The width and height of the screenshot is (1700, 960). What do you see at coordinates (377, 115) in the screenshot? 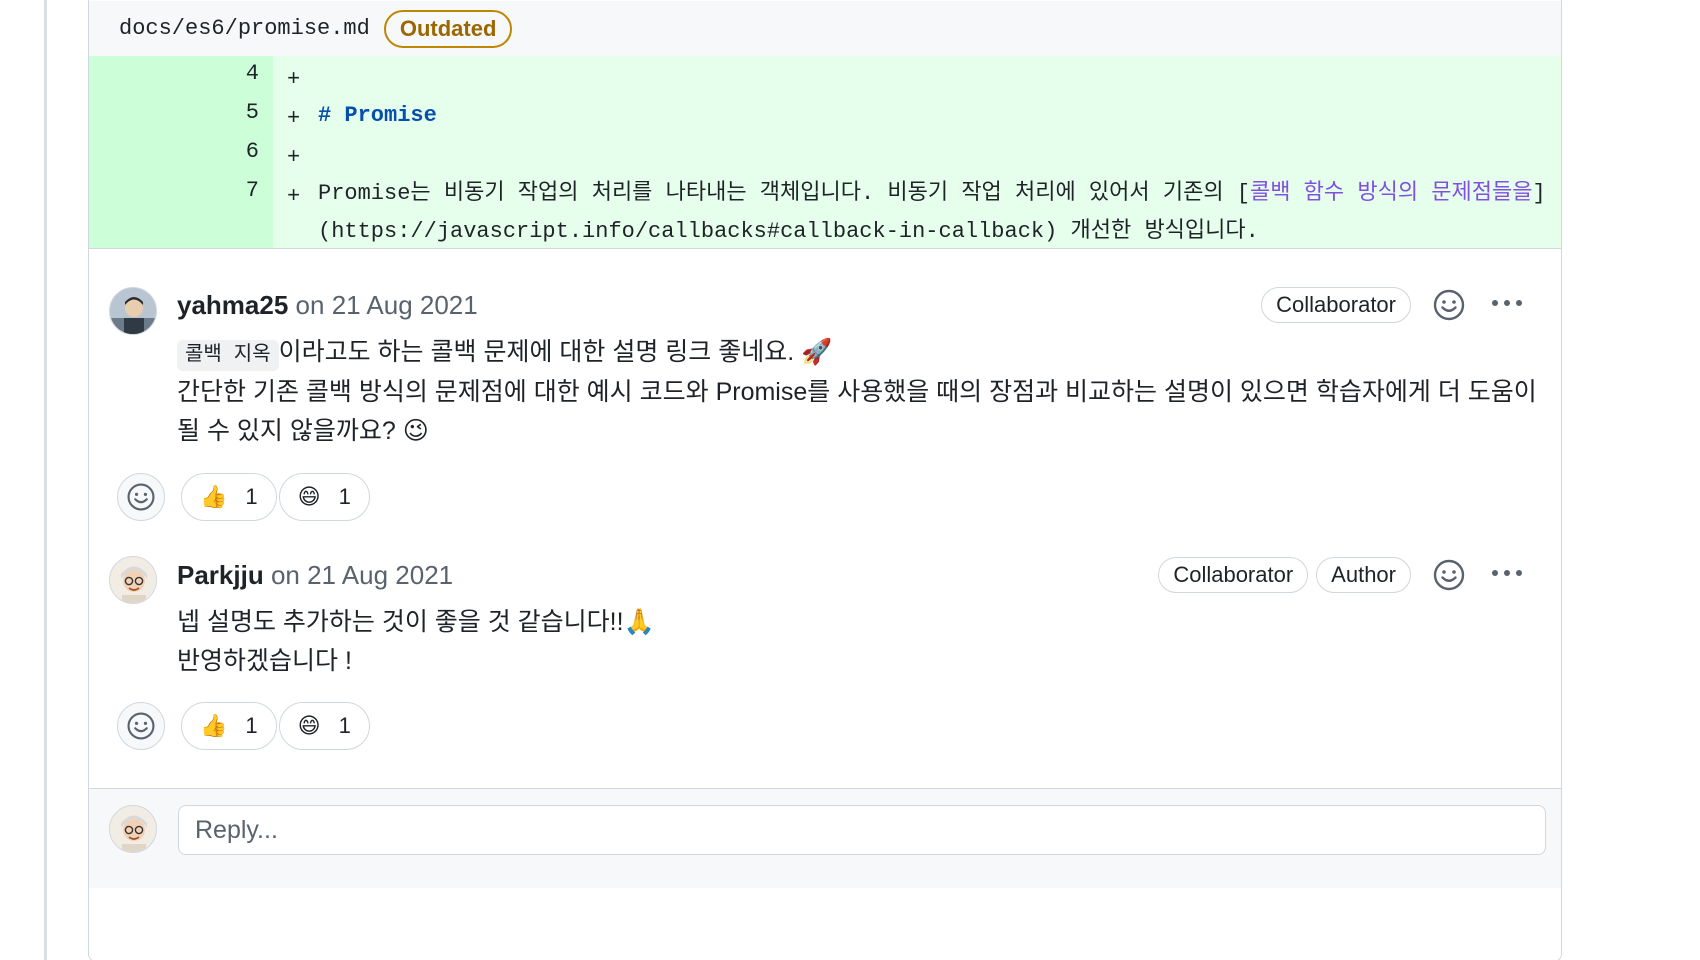
I see `diff-code: # Promise` at bounding box center [377, 115].